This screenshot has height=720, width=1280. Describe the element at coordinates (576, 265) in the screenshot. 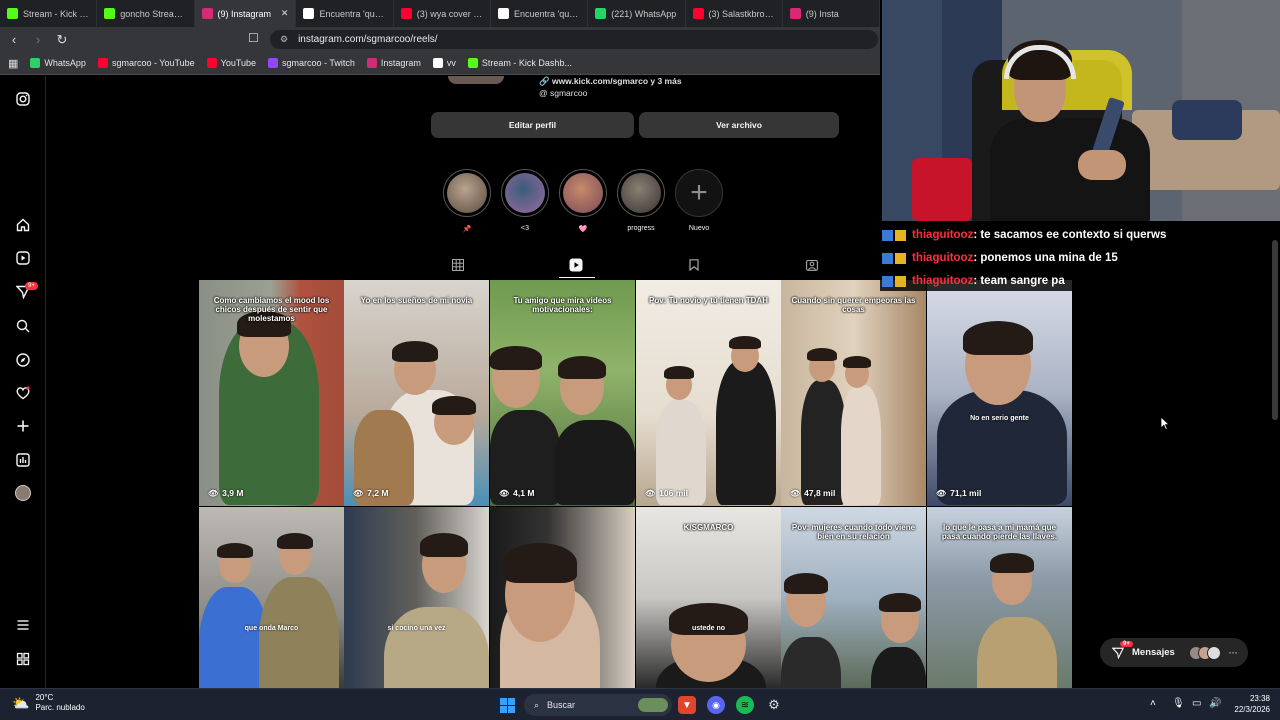

I see `tab-reels` at that location.